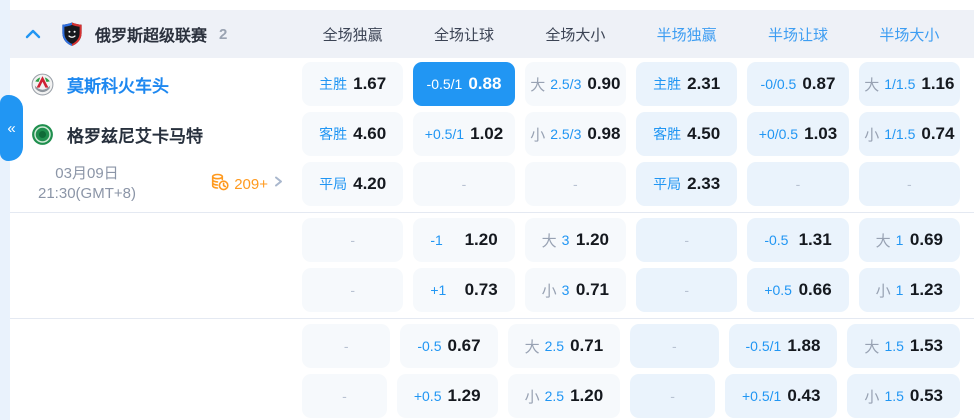 The width and height of the screenshot is (974, 420). Describe the element at coordinates (575, 290) in the screenshot. I see `odds-cell: 小 3 0.71` at that location.